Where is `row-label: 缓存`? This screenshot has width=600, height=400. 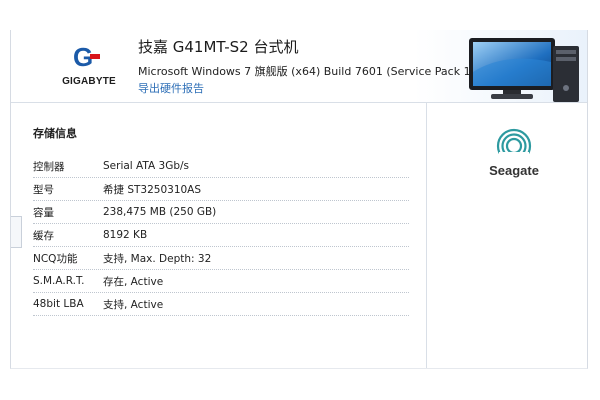 row-label: 缓存 is located at coordinates (43, 235).